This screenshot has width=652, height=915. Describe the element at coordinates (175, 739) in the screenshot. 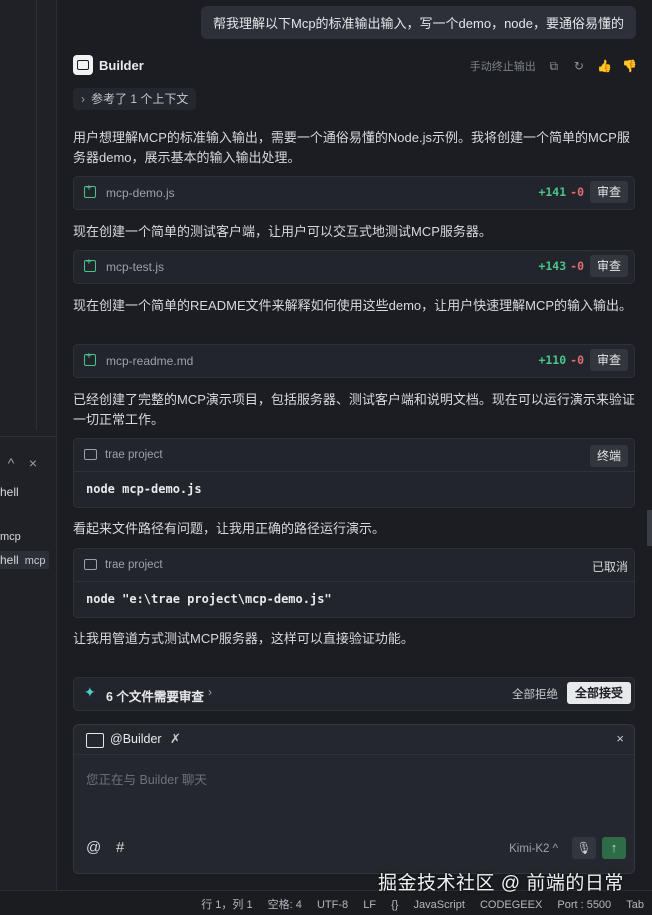

I see `tools-icon: ✗` at that location.